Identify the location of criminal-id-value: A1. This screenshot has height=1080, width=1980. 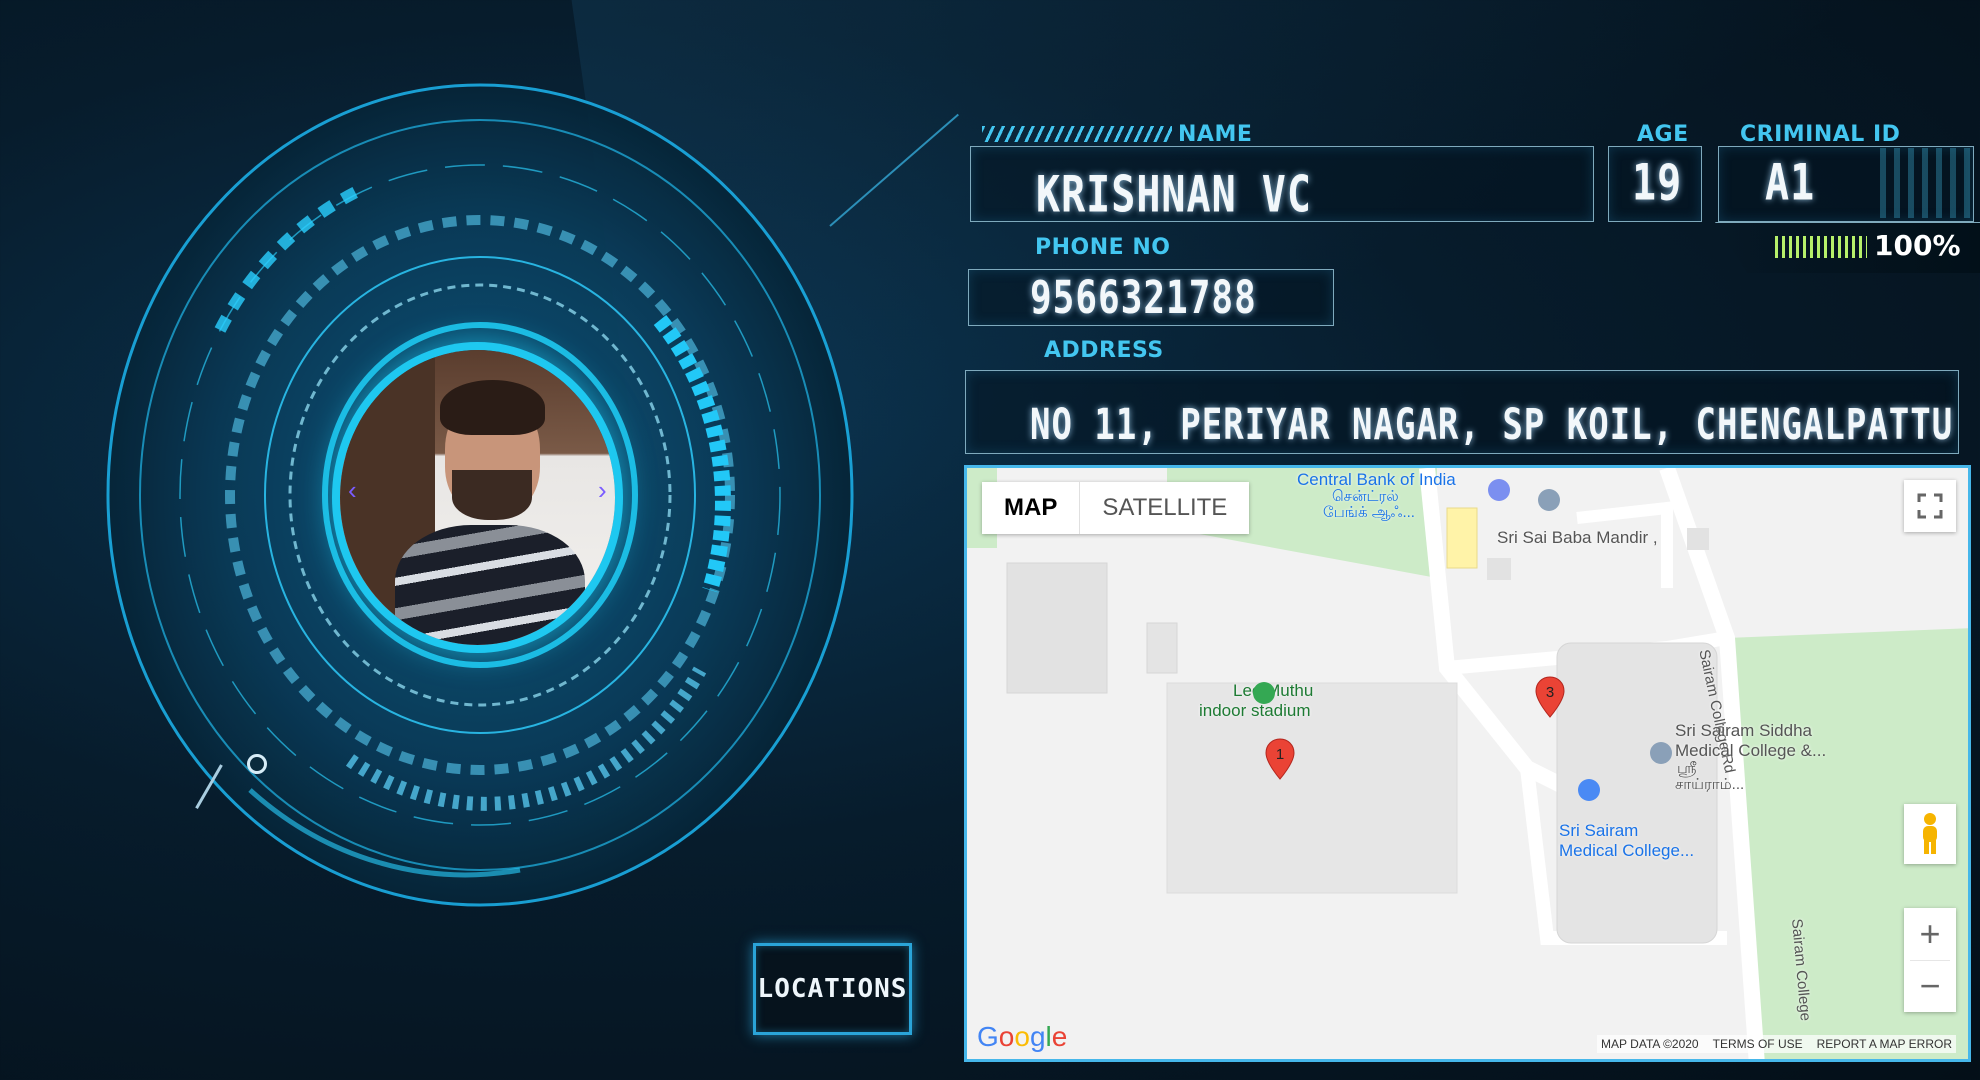
(1790, 183).